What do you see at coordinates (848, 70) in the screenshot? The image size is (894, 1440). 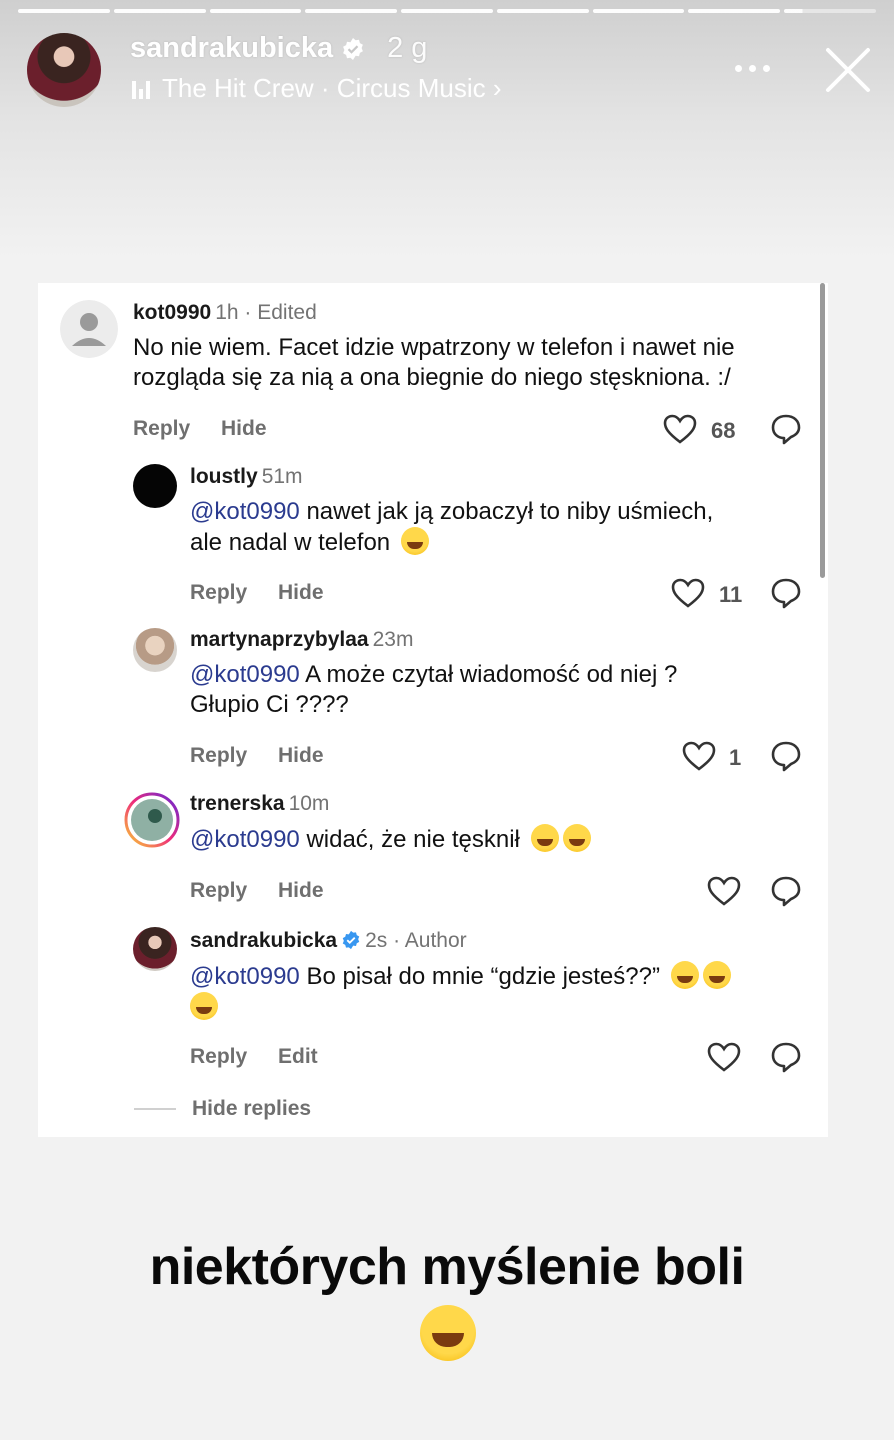 I see `close-icon` at bounding box center [848, 70].